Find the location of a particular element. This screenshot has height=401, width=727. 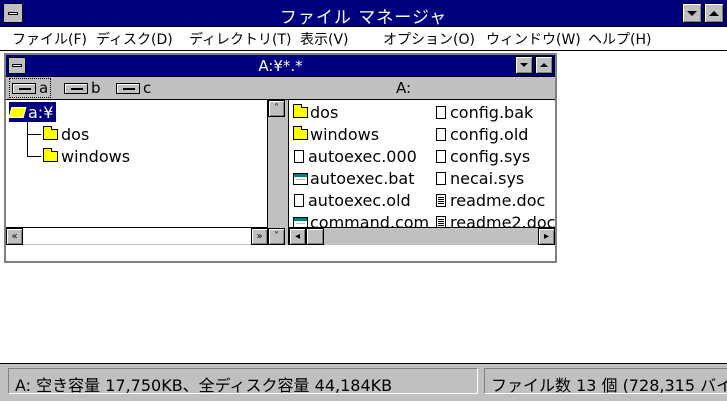

file-name: dos is located at coordinates (324, 112).